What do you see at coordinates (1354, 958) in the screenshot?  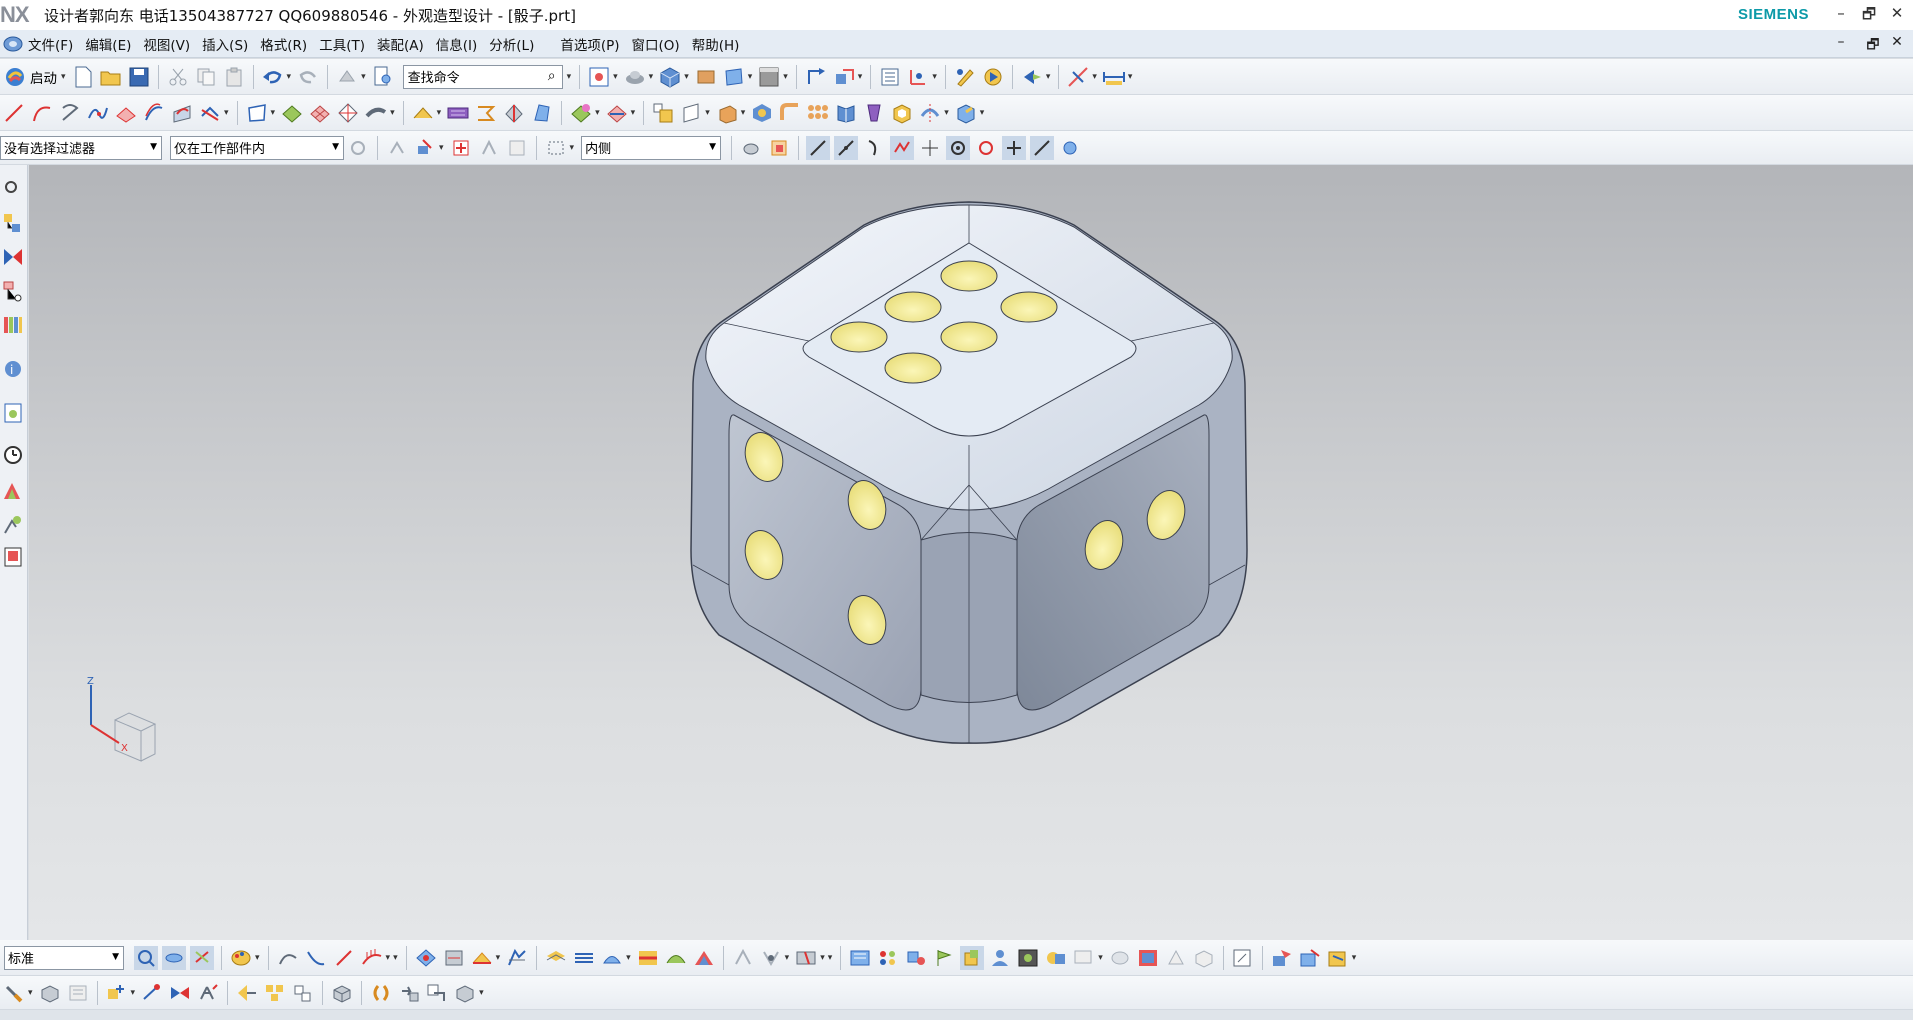 I see `export-dropdown-icon: ▾` at bounding box center [1354, 958].